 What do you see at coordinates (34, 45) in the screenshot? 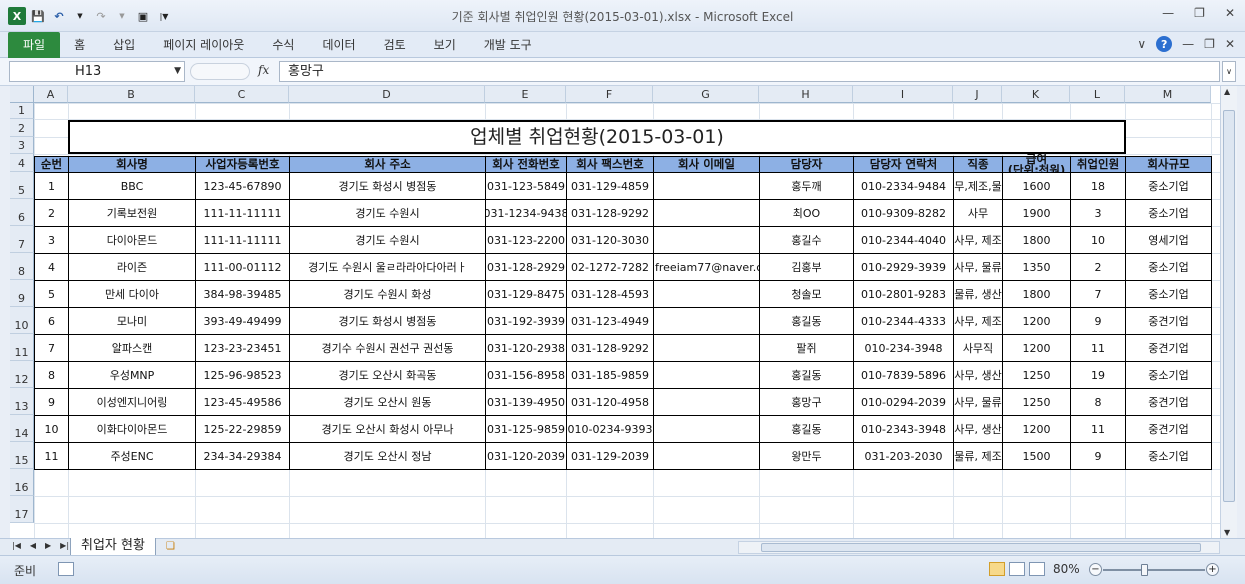
I see `tab-file: 파일` at bounding box center [34, 45].